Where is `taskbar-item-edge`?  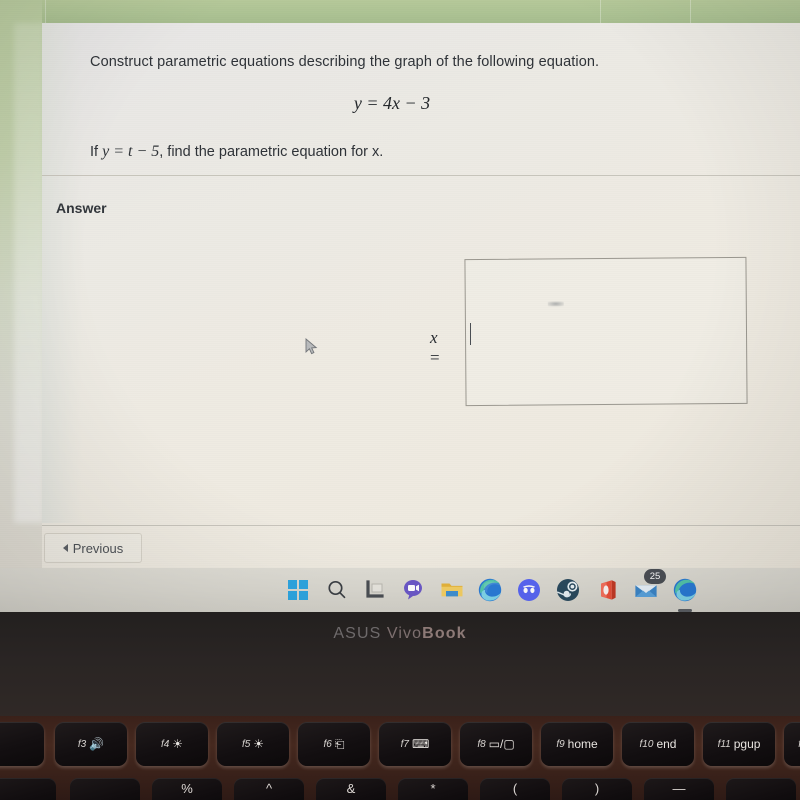 taskbar-item-edge is located at coordinates (490, 590).